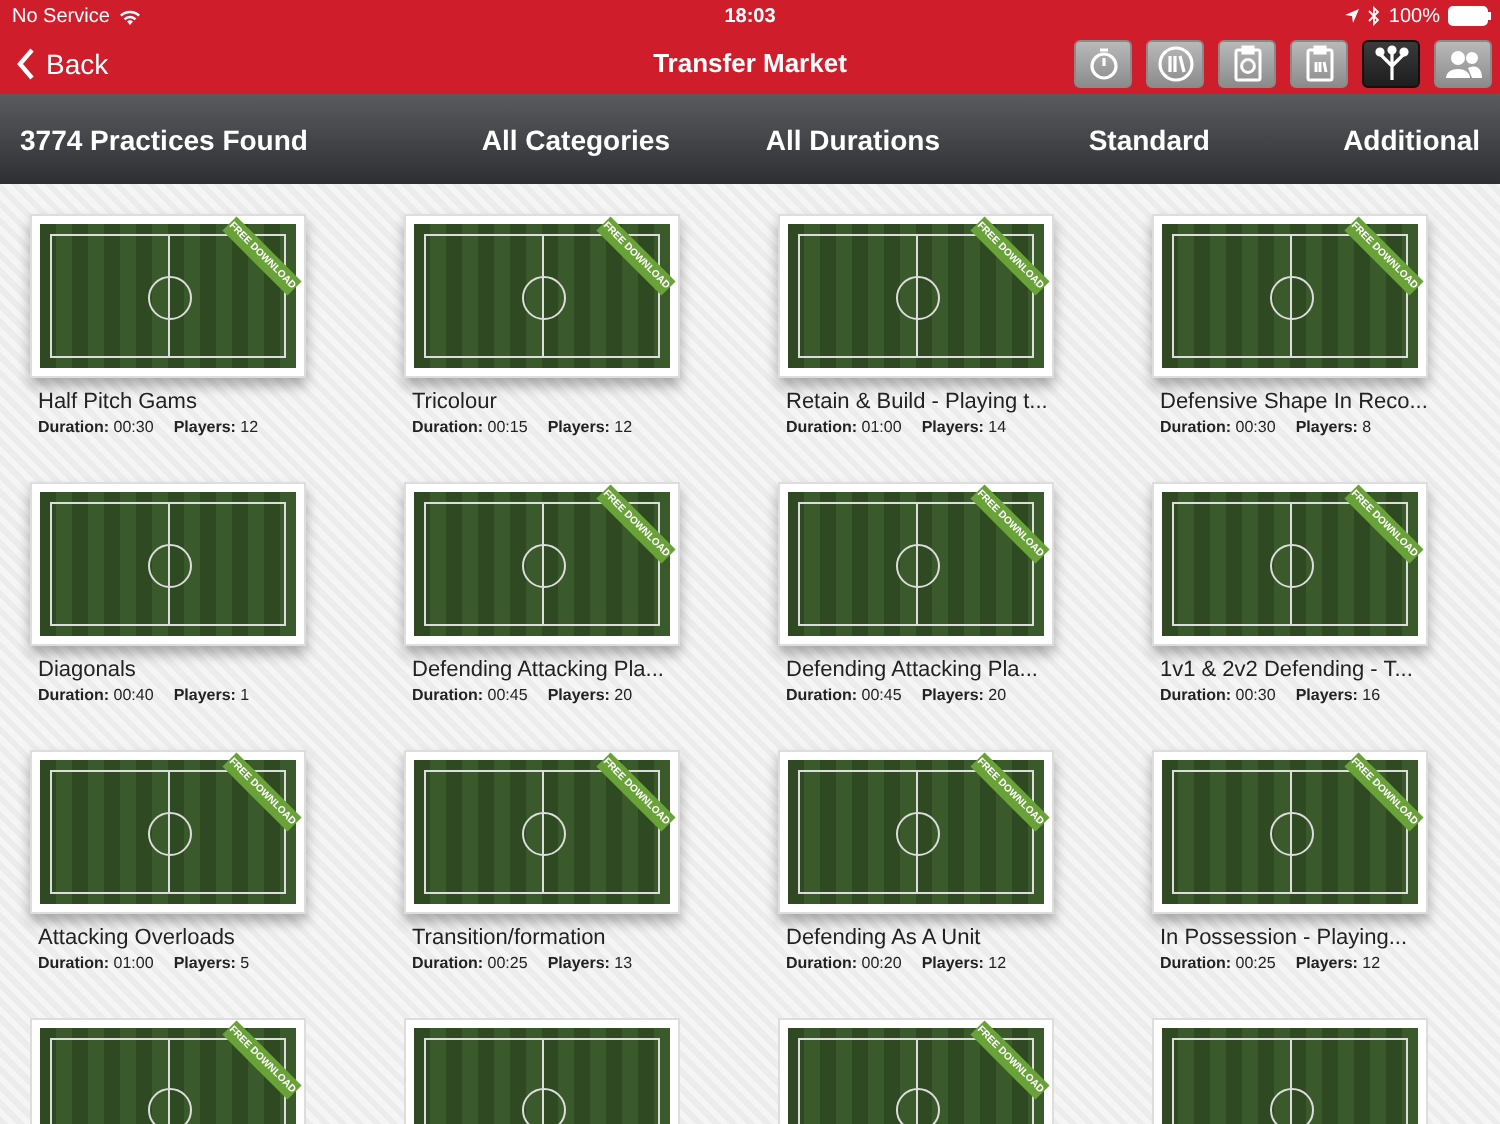 Image resolution: width=1500 pixels, height=1124 pixels. I want to click on wifi-icon, so click(129, 16).